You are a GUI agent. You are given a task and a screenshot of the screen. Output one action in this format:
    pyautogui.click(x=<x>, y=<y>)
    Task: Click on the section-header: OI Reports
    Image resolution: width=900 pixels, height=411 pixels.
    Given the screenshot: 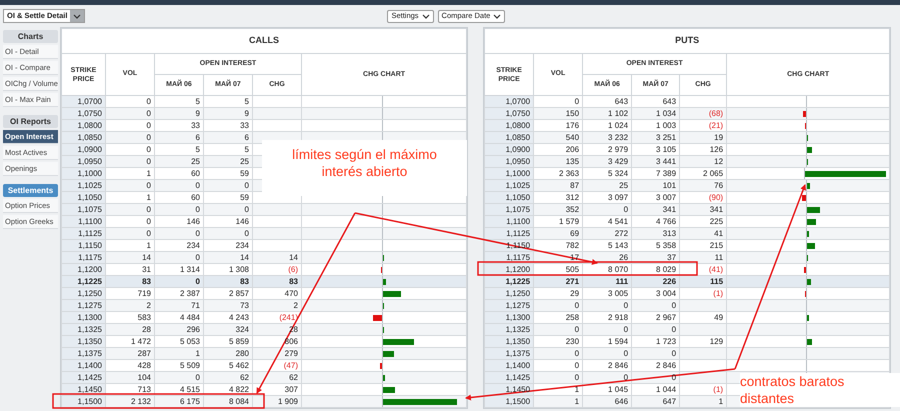 What is the action you would take?
    pyautogui.click(x=30, y=121)
    